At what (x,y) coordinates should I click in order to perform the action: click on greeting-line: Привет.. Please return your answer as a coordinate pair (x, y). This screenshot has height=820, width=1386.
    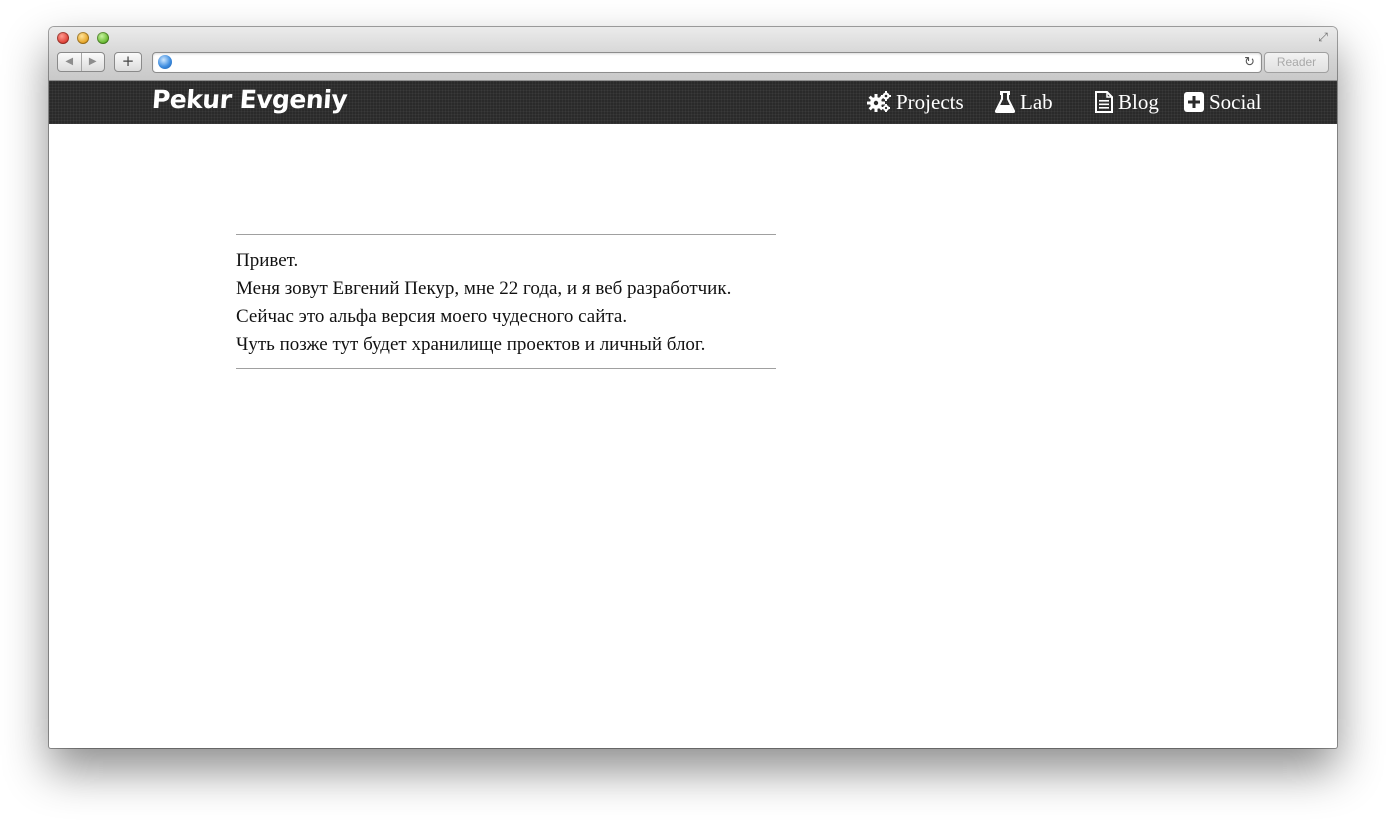
    Looking at the image, I should click on (267, 260).